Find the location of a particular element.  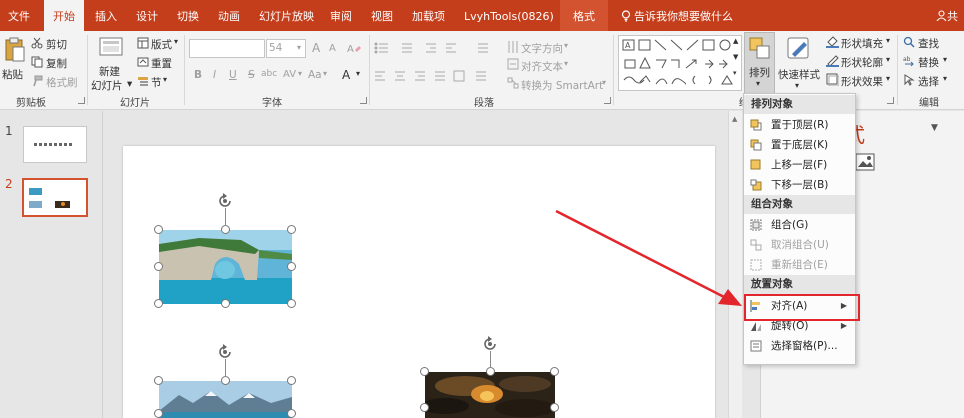

resize-handle-sw is located at coordinates (158, 303).